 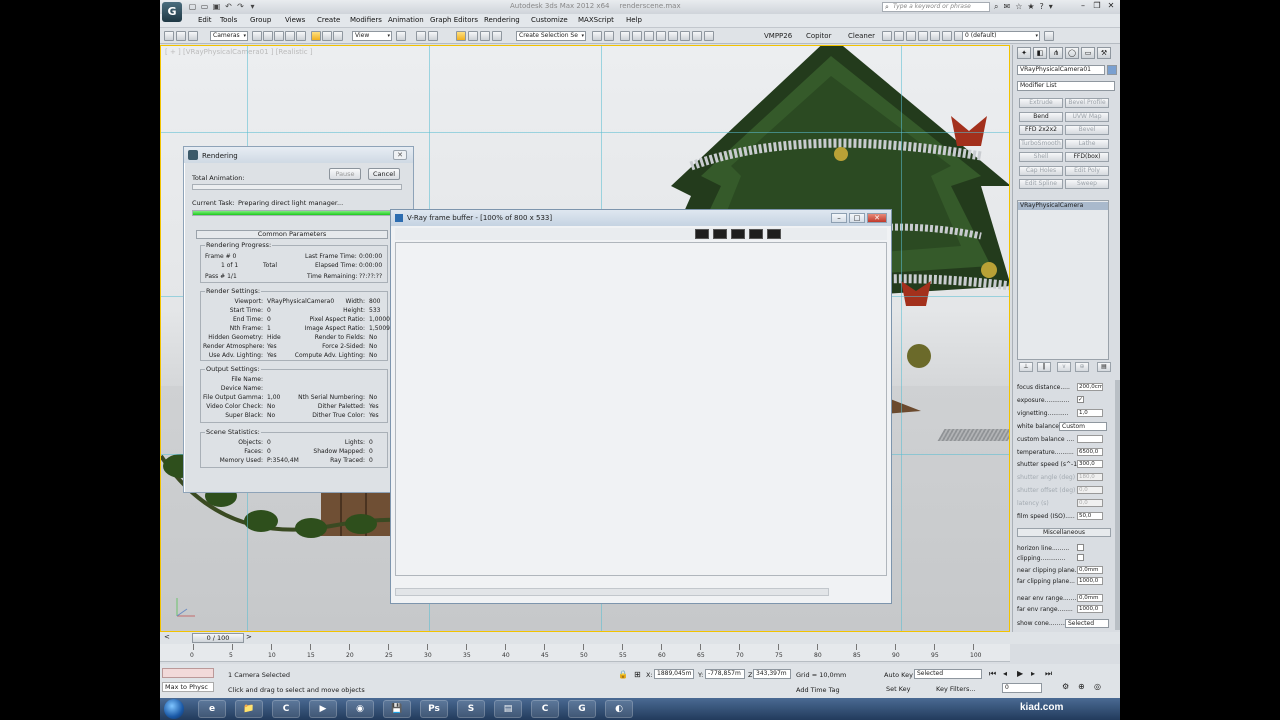 I want to click on show-cone-combo: Selected, so click(x=1087, y=623).